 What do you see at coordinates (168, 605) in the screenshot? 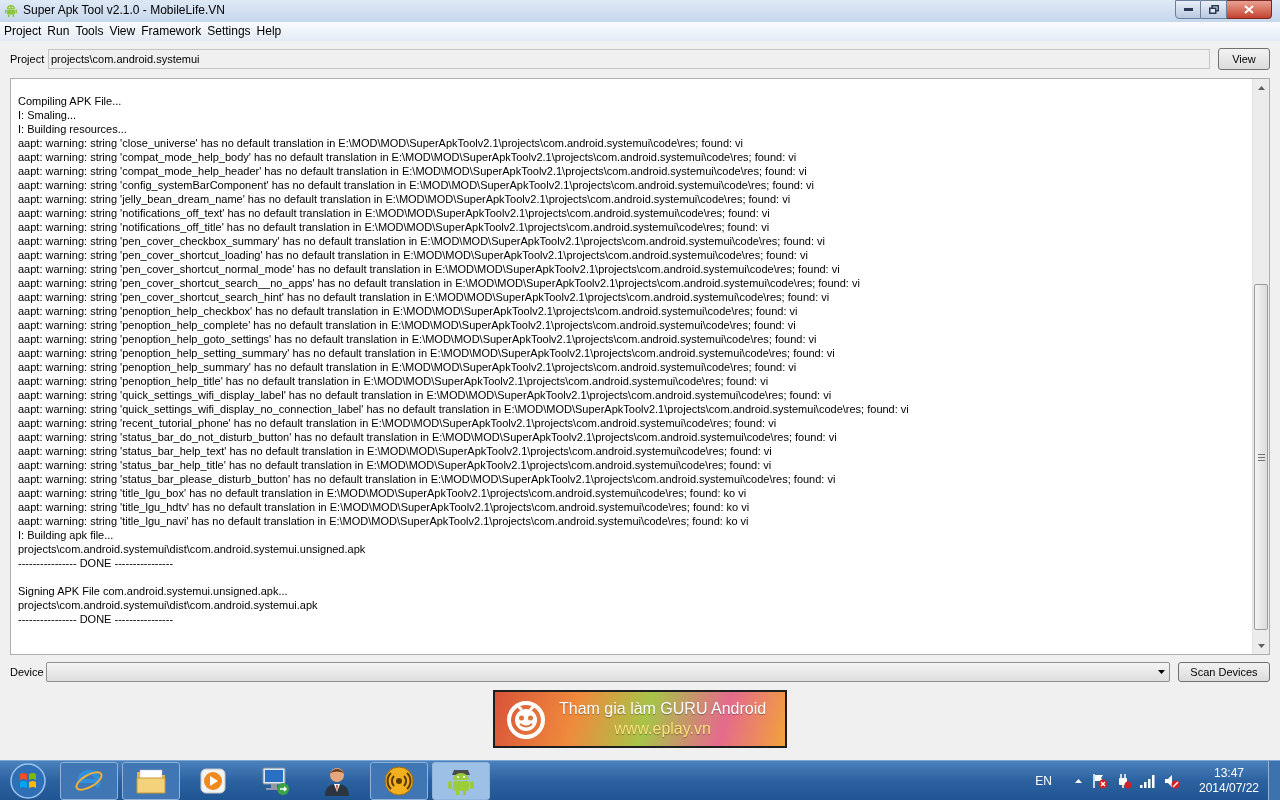
I see `log-line: projects\com.android.systemui\dist\com.android.systemui.apk` at bounding box center [168, 605].